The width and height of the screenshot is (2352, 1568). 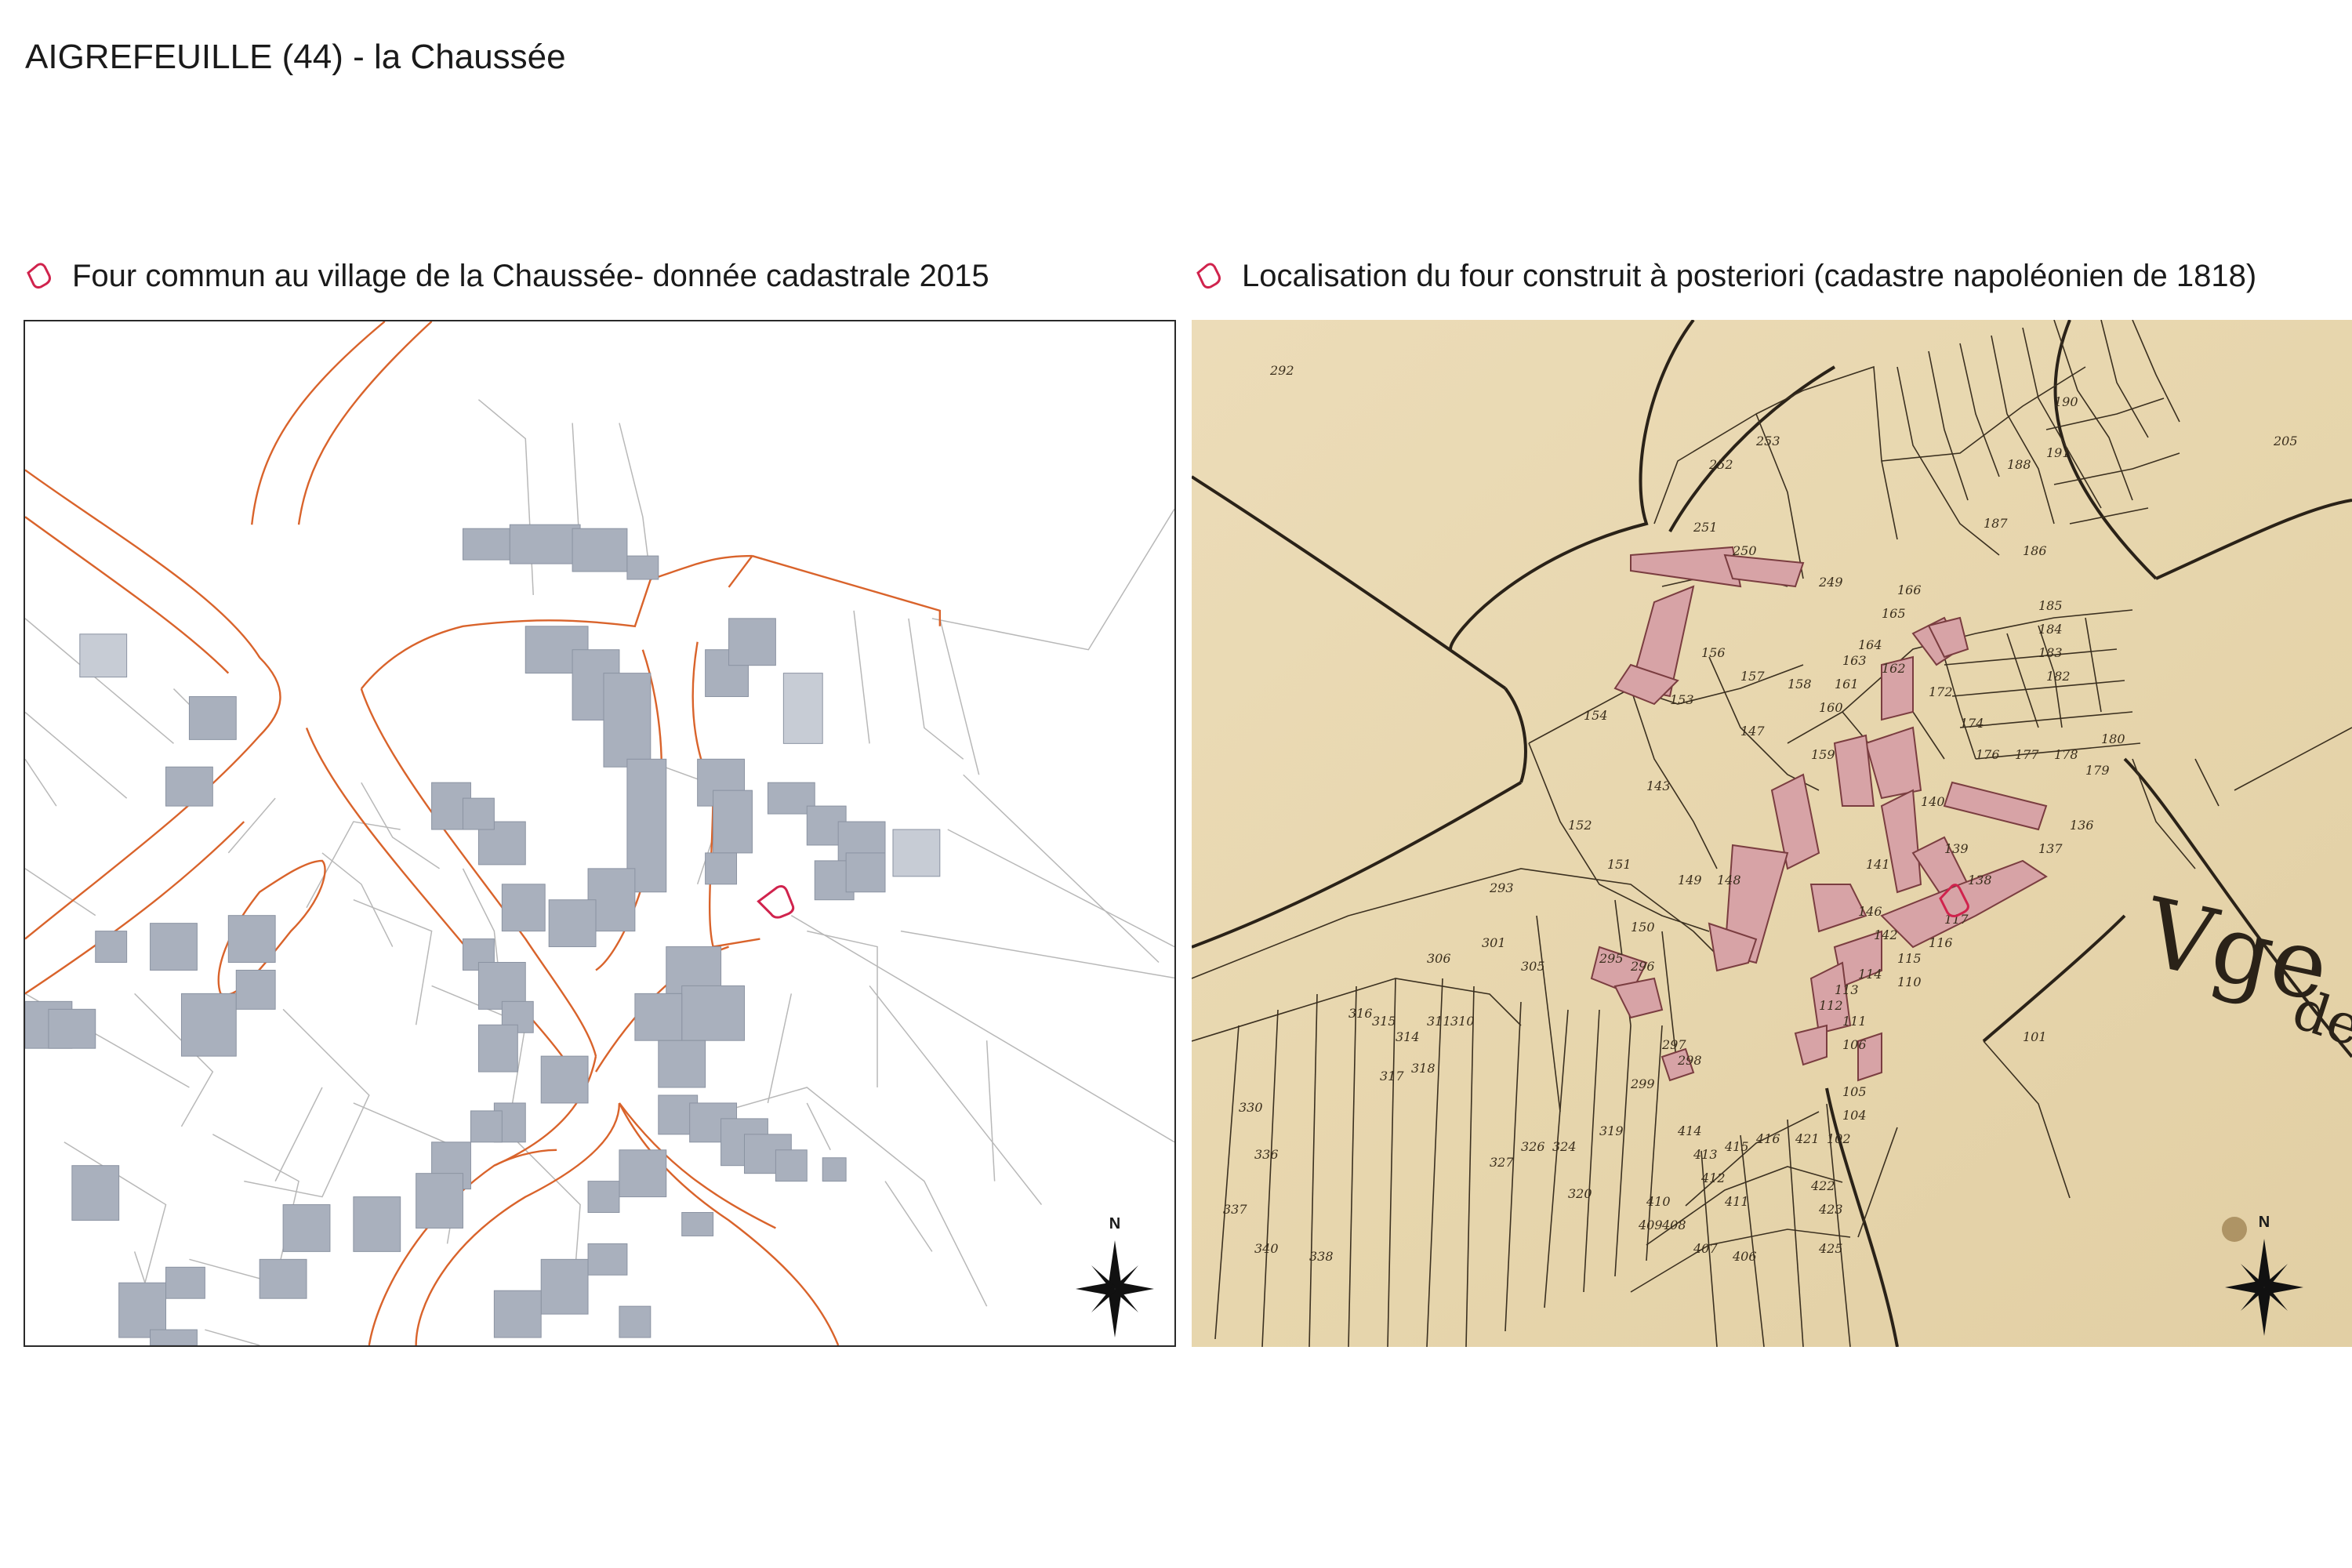 I want to click on svg-text: 138, so click(x=1980, y=880).